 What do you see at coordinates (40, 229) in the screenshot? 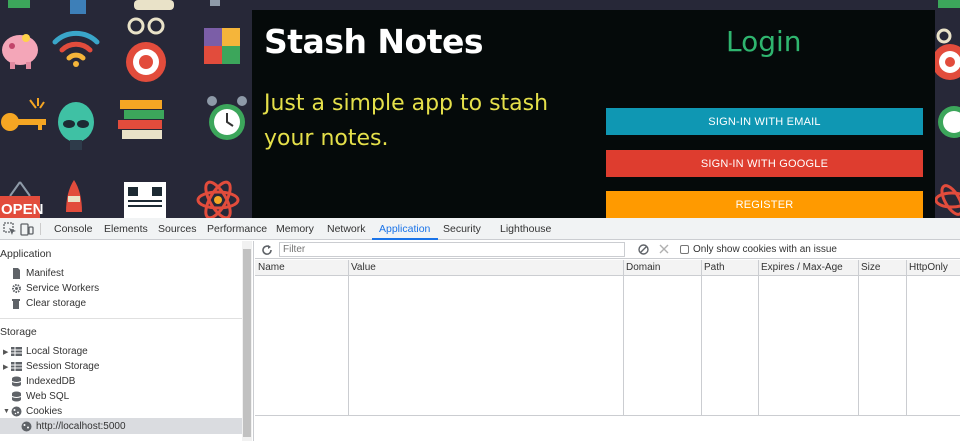
I see `tabbar-separator` at bounding box center [40, 229].